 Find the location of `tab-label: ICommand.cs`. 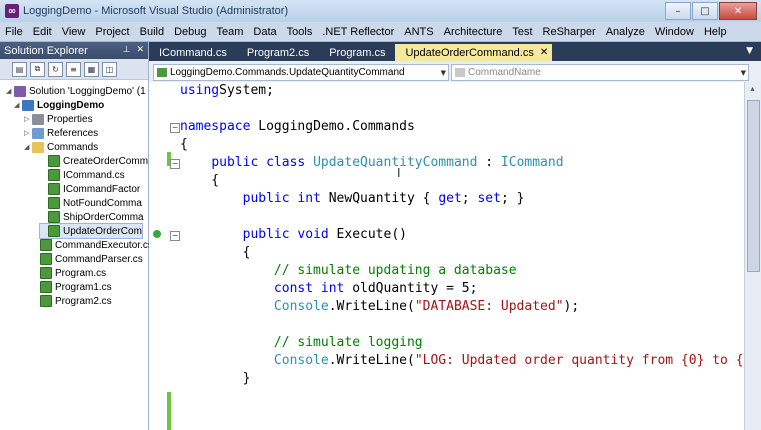

tab-label: ICommand.cs is located at coordinates (193, 52).